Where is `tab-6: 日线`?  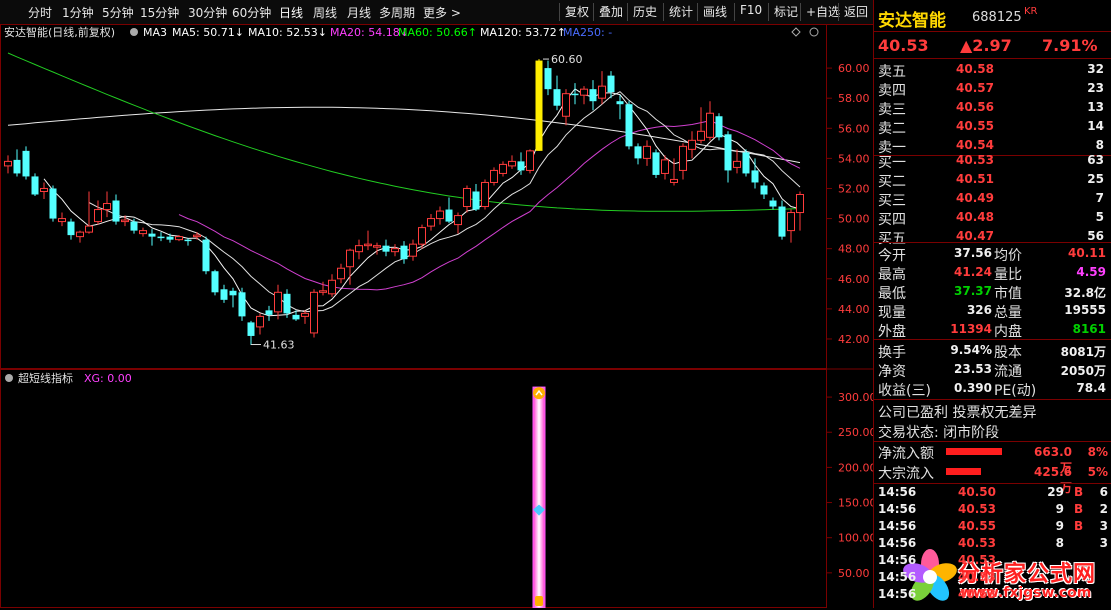
tab-6: 日线 is located at coordinates (291, 12).